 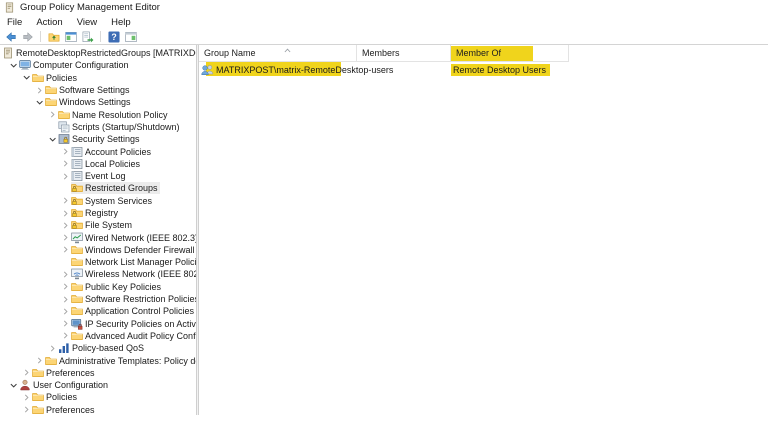 I want to click on user-icon, so click(x=25, y=385).